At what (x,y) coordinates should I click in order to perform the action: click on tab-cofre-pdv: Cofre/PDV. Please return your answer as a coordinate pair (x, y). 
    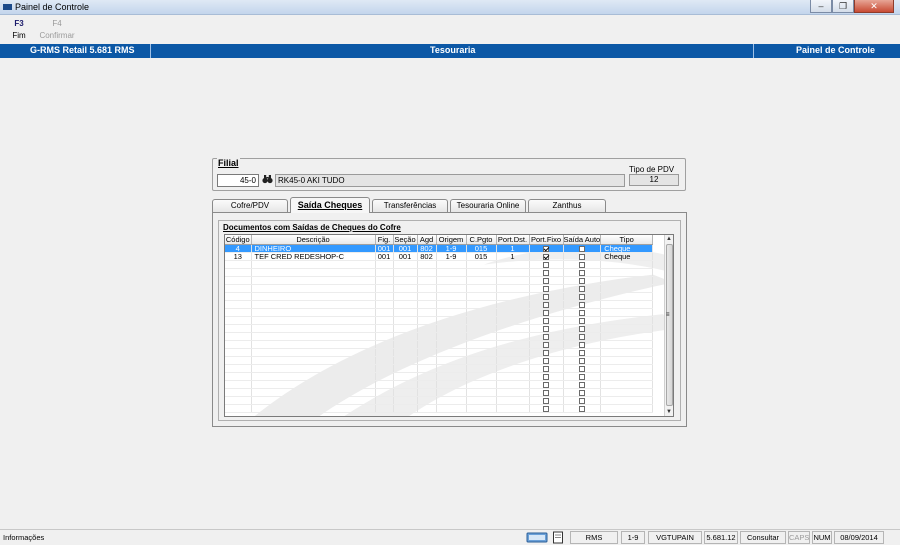
    Looking at the image, I should click on (250, 205).